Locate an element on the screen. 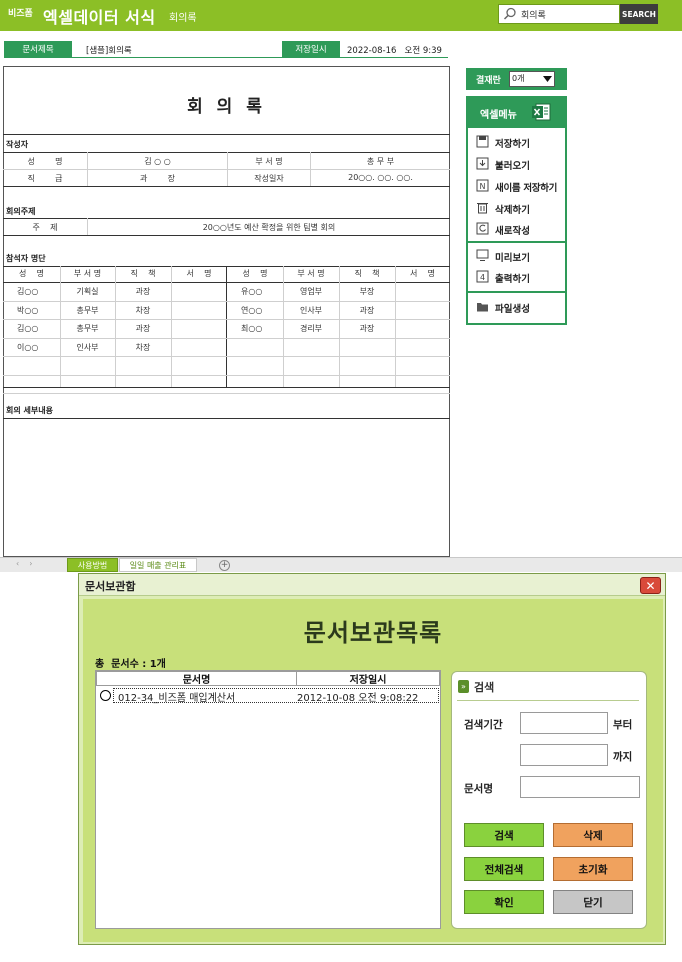  author-date-value: 20○○. ○○. ○○. is located at coordinates (380, 177).